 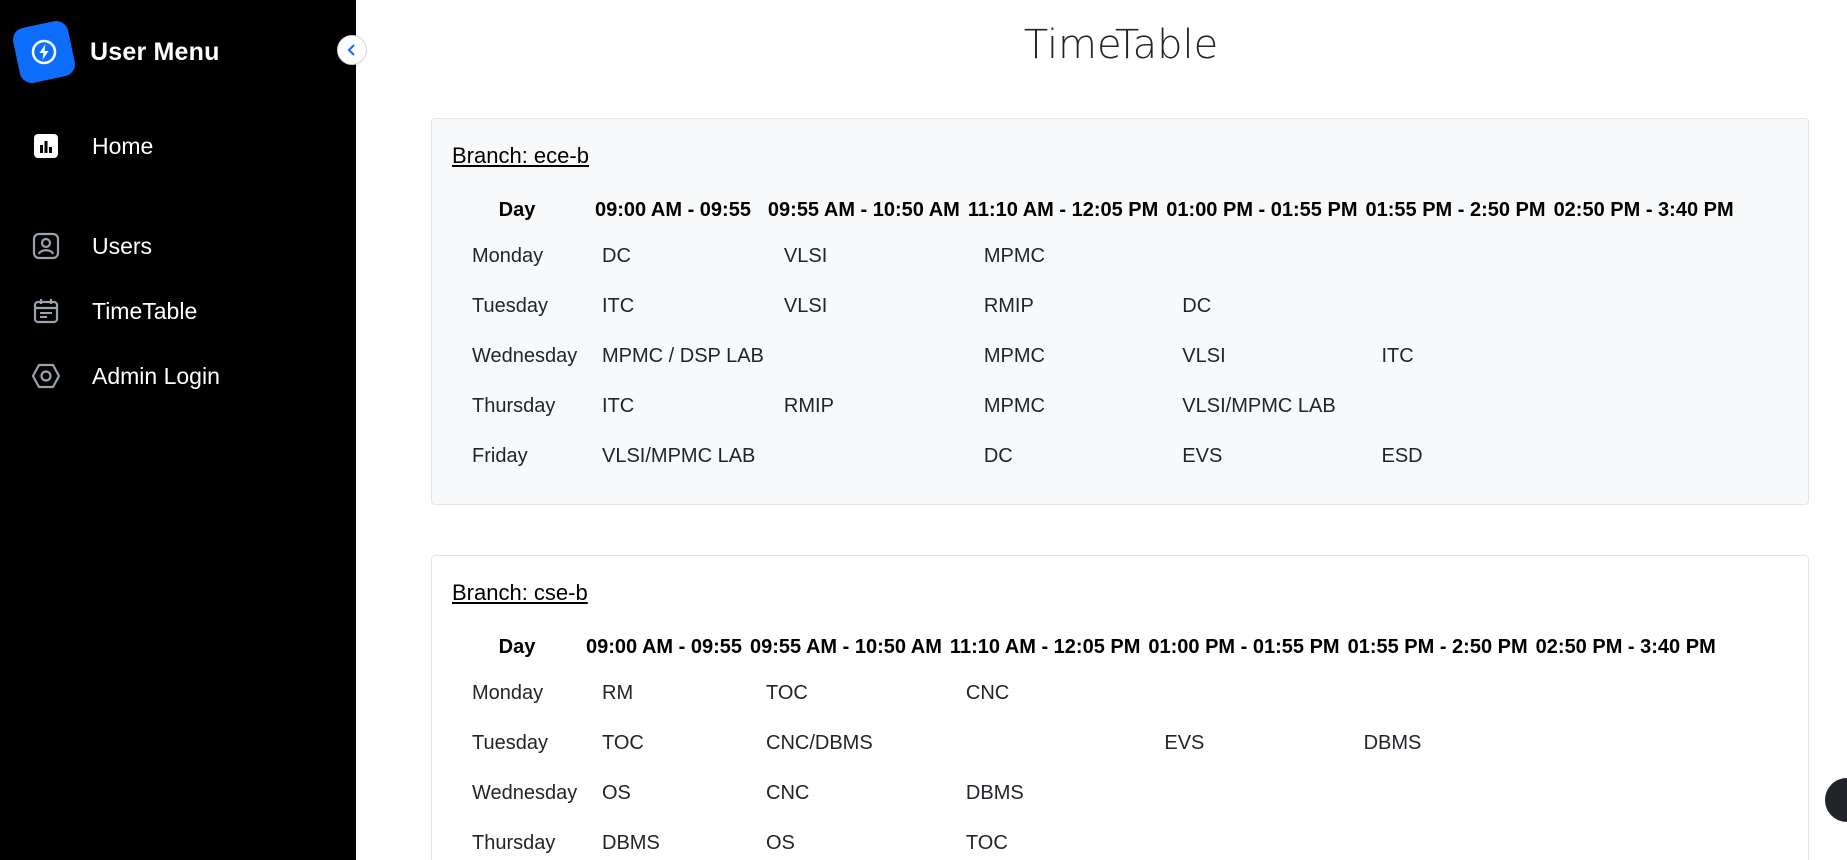 What do you see at coordinates (1121, 45) in the screenshot?
I see `page-title: TimeTable` at bounding box center [1121, 45].